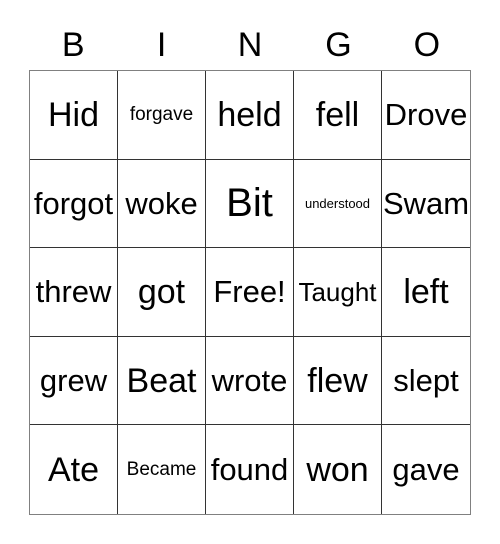 This screenshot has height=544, width=500. I want to click on bingo-cell-label: grew, so click(73, 381).